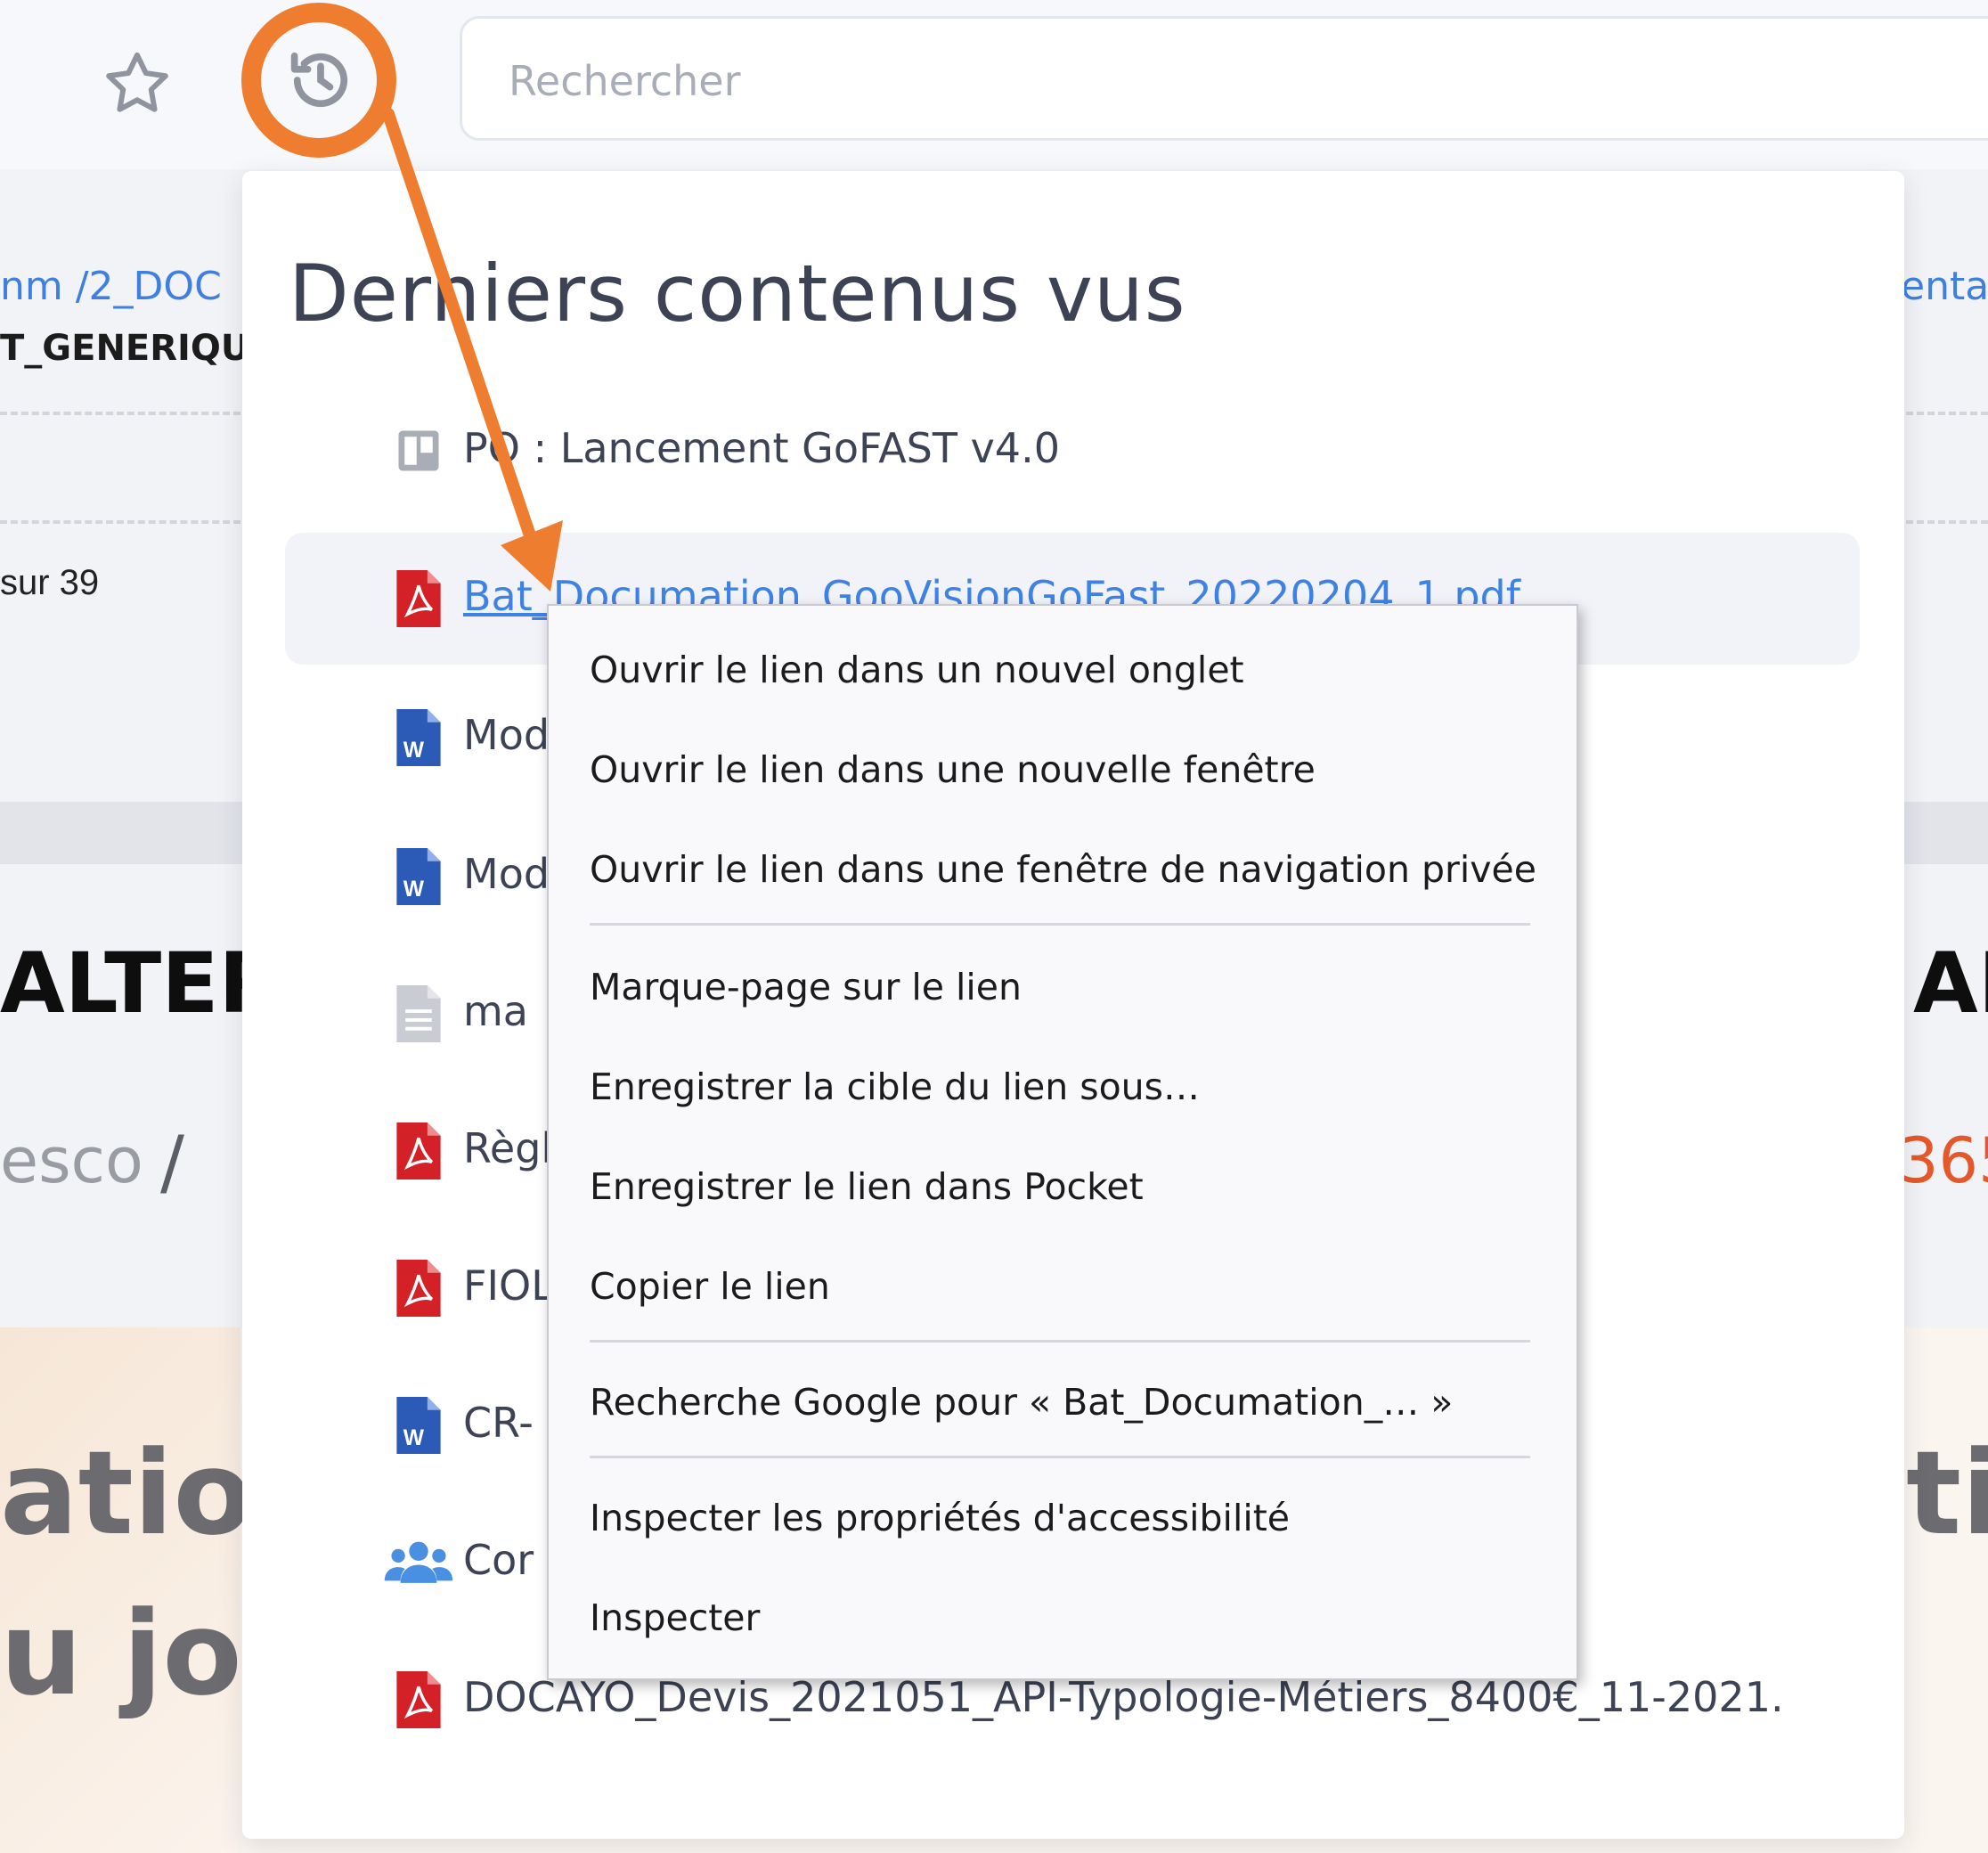  Describe the element at coordinates (125, 348) in the screenshot. I see `breadcrumb-left-secondary: T_GENERIQU` at that location.